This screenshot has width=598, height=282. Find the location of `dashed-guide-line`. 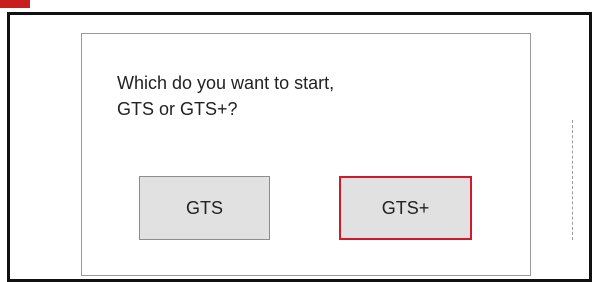

dashed-guide-line is located at coordinates (573, 180).